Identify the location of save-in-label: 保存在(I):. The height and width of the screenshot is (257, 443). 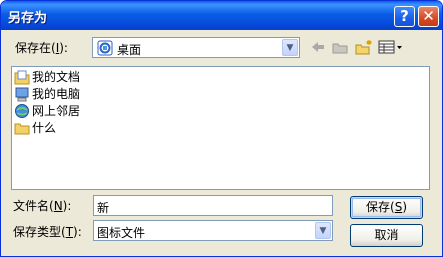
(41, 48).